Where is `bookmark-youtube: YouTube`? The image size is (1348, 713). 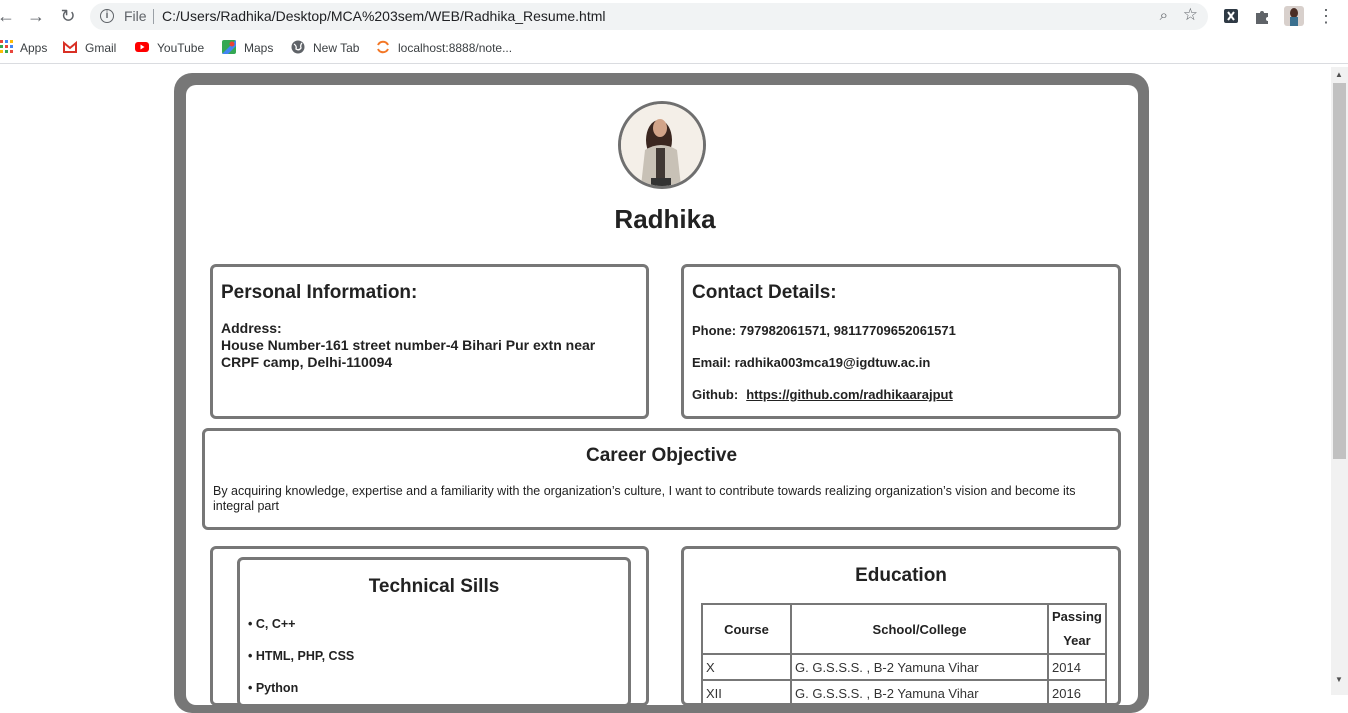 bookmark-youtube: YouTube is located at coordinates (169, 47).